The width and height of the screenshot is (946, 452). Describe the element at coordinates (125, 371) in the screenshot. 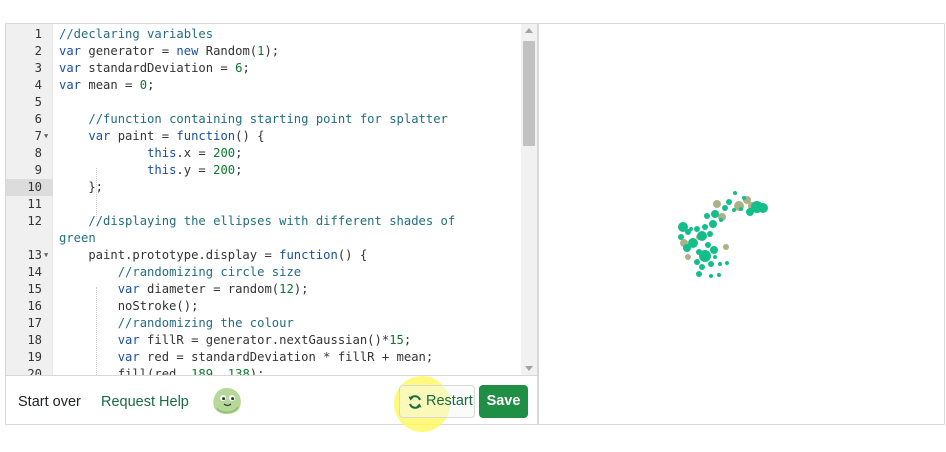

I see `code-token: fill(red,` at that location.